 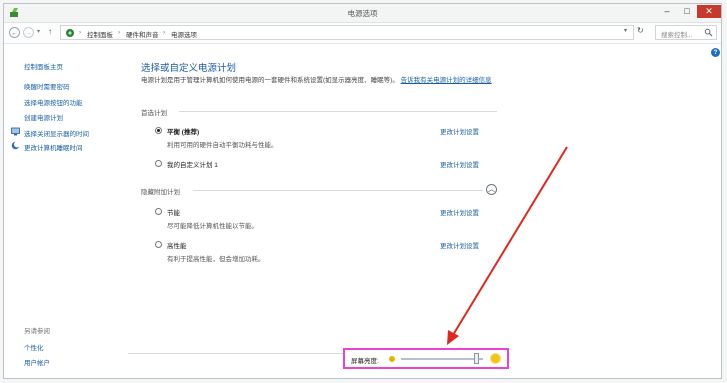 I want to click on brightness-highlight-box: 屏幕亮度:, so click(x=426, y=358).